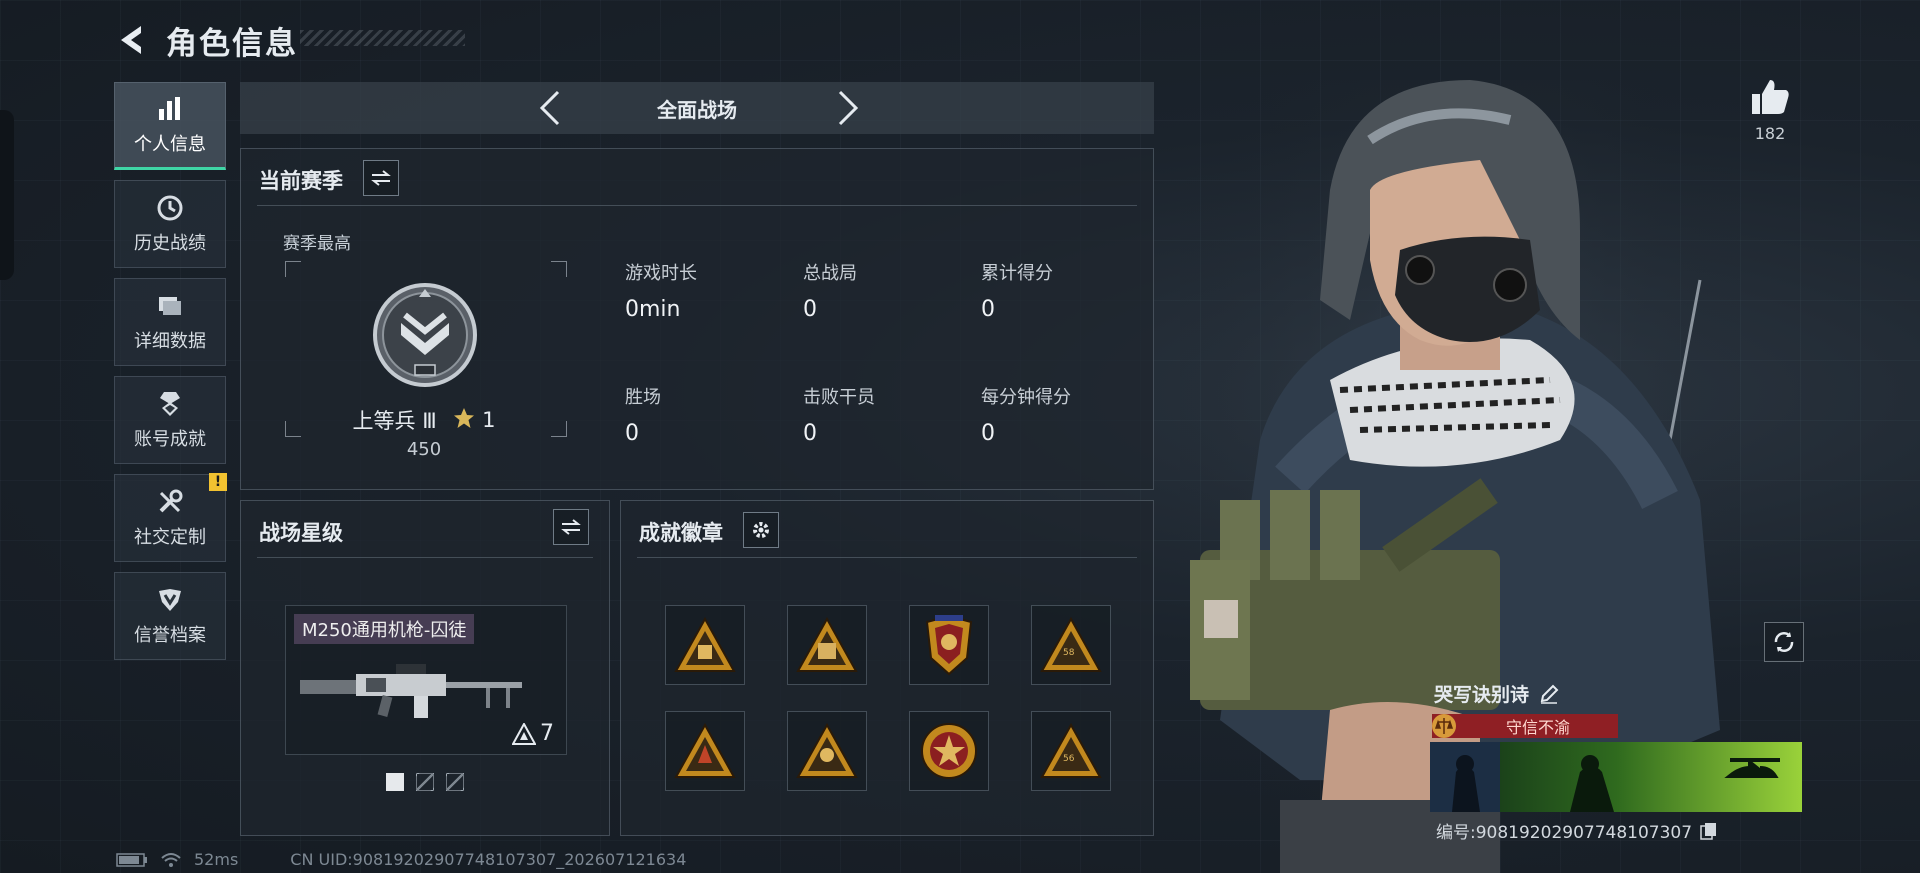 The height and width of the screenshot is (873, 1920). I want to click on stat-score-per-minute: 每分钟得分 0, so click(1026, 416).